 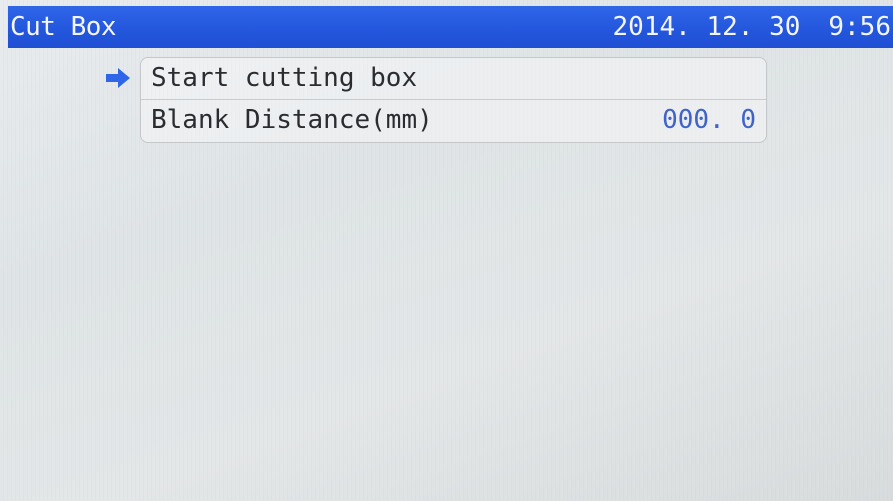 What do you see at coordinates (453, 78) in the screenshot?
I see `menu-item-start-cutting-box: Start cutting box` at bounding box center [453, 78].